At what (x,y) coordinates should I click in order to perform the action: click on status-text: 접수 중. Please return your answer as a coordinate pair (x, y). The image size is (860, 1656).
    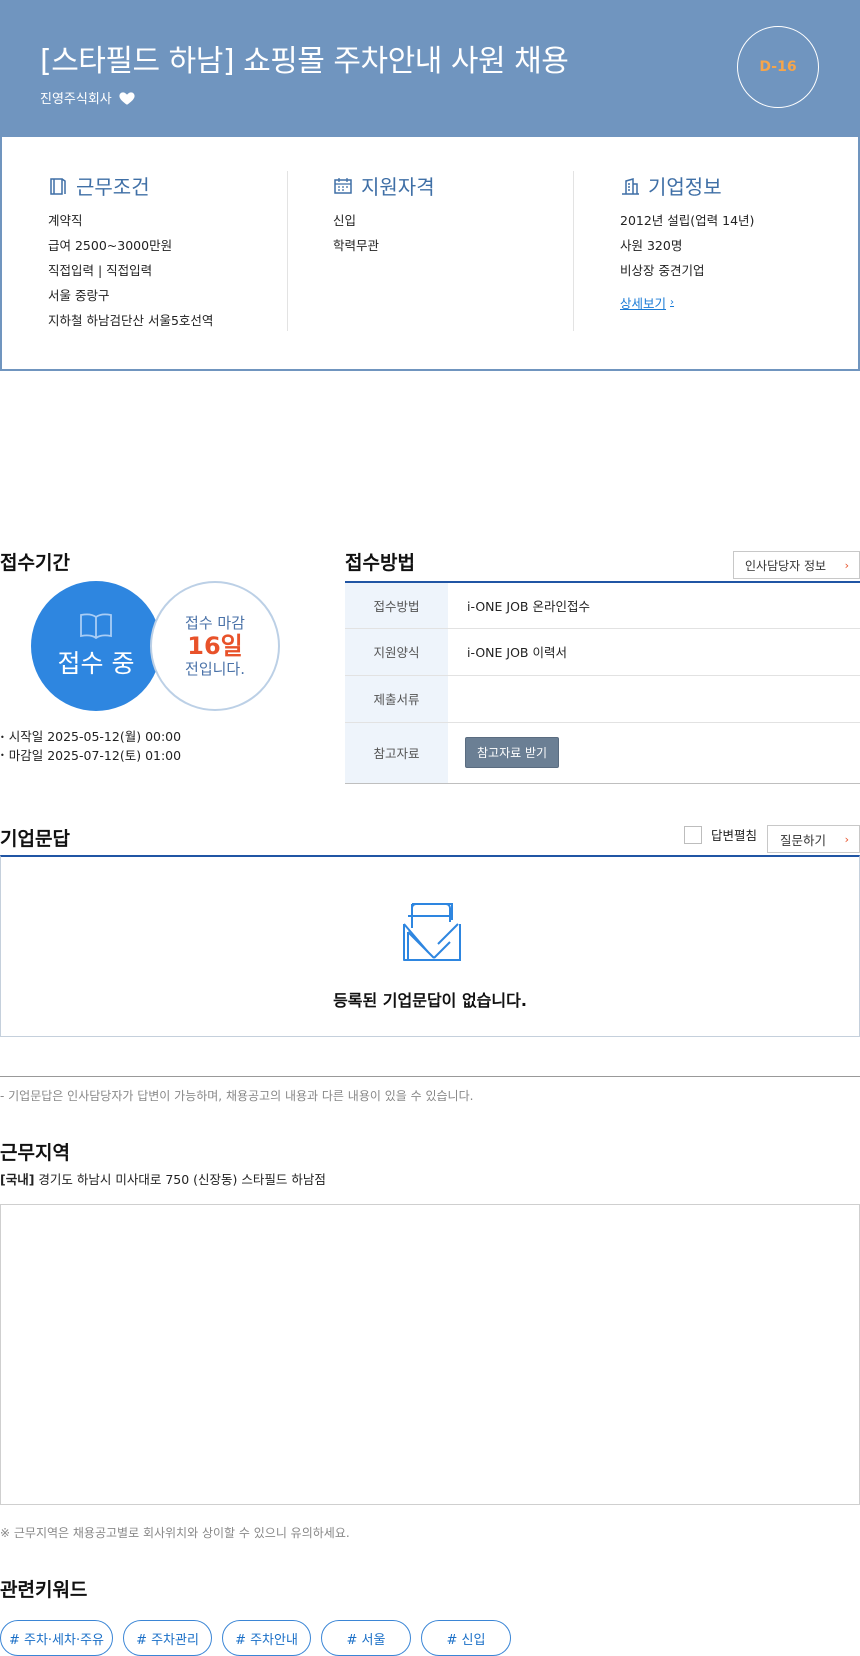
    Looking at the image, I should click on (96, 663).